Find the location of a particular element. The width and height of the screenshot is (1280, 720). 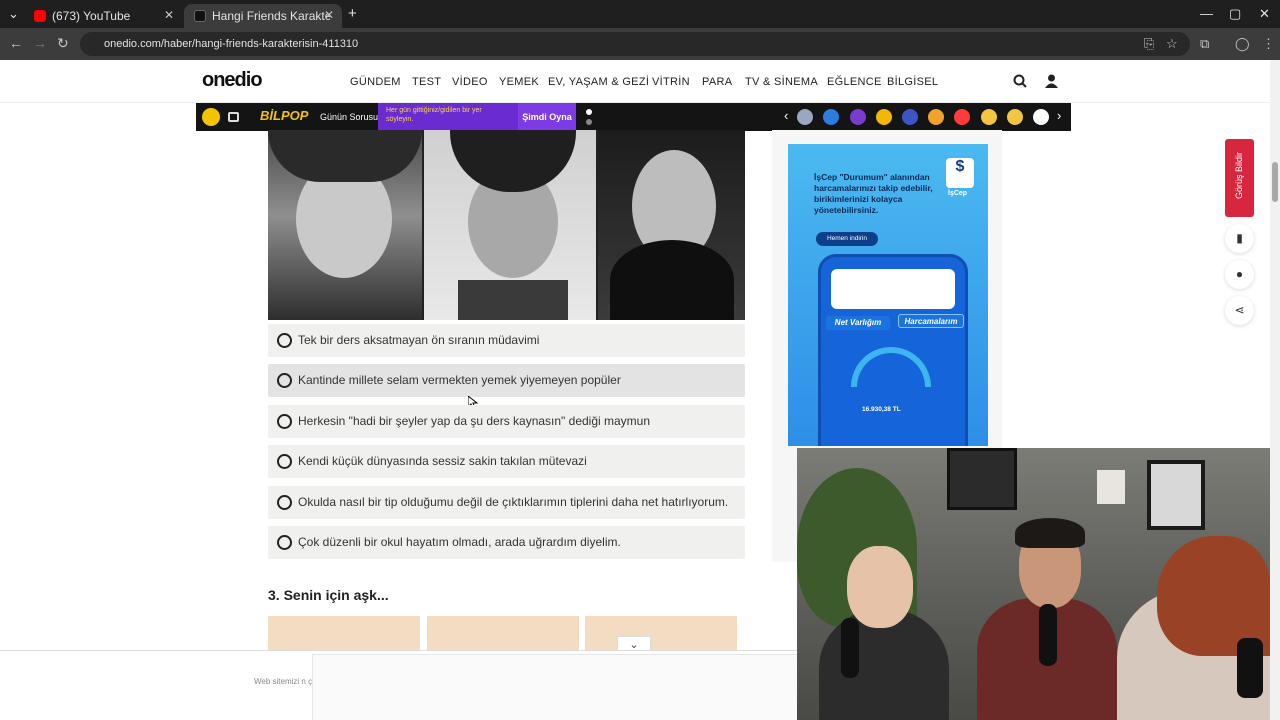

scrollbar-thumb is located at coordinates (1275, 182).